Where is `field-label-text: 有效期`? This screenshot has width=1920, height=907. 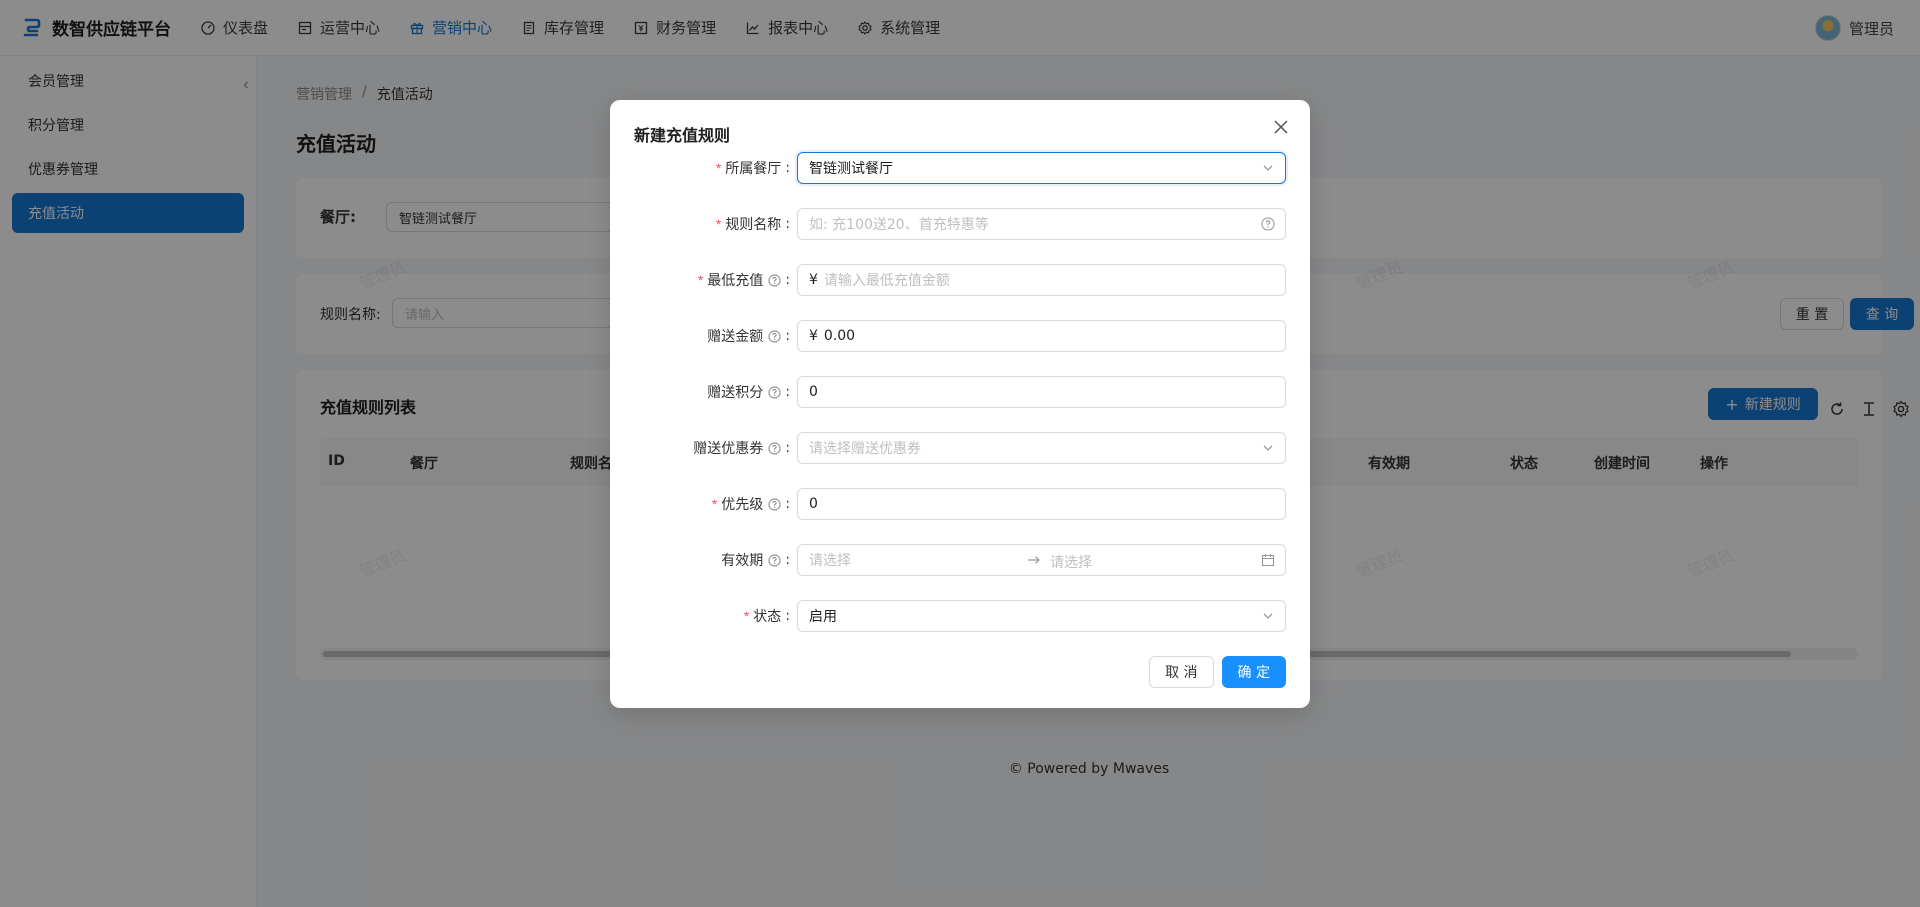 field-label-text: 有效期 is located at coordinates (742, 561).